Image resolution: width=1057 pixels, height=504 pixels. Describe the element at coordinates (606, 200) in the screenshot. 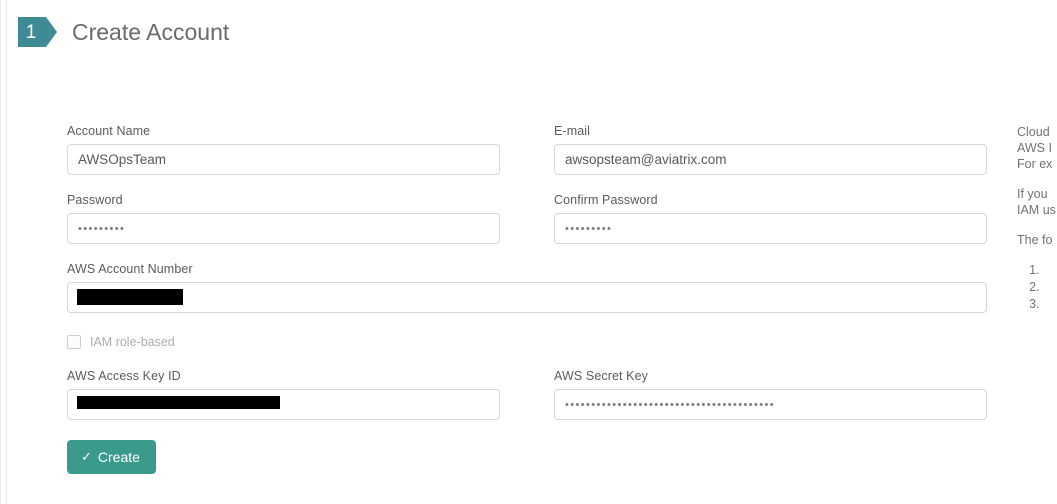

I see `confirm-password-label: Confirm Password` at that location.